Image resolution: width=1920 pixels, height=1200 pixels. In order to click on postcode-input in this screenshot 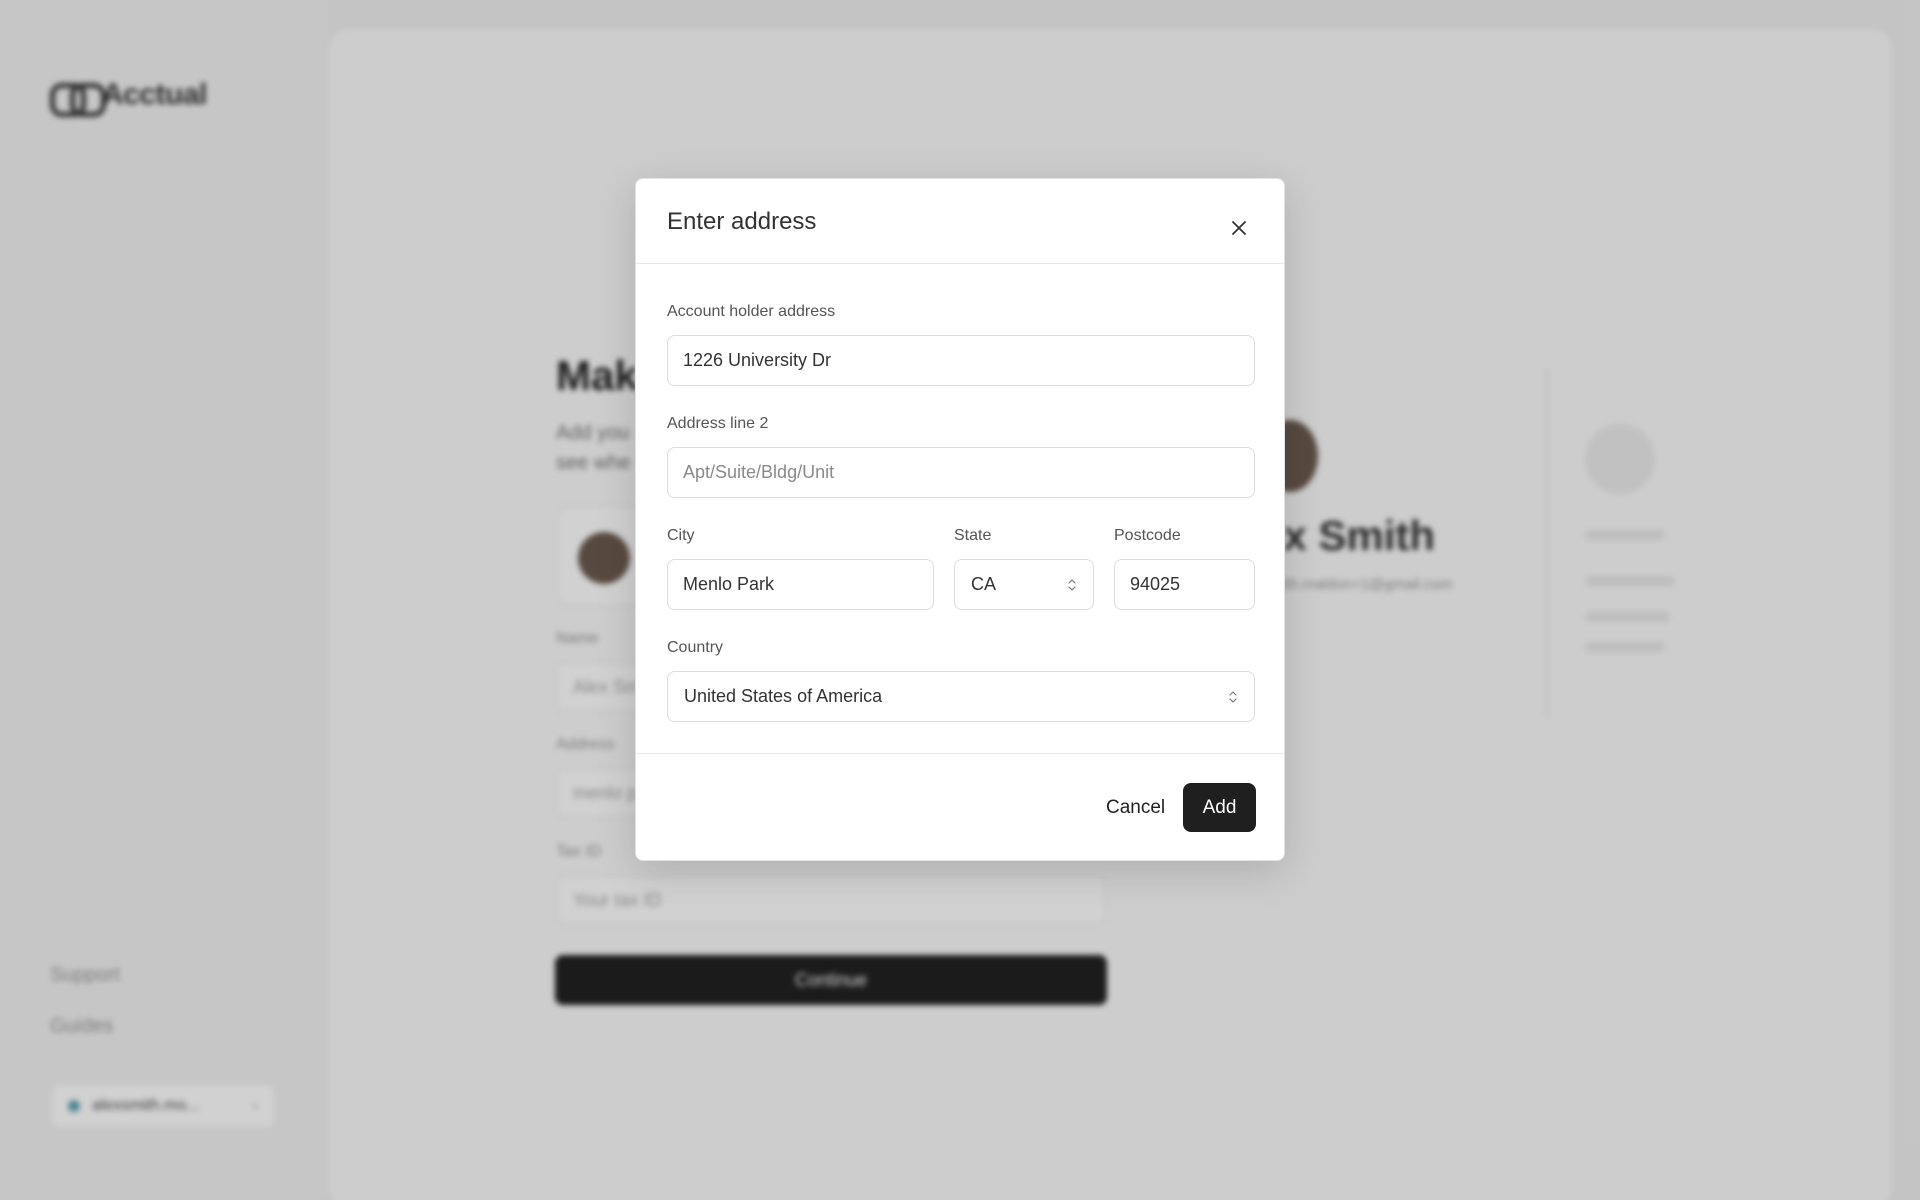, I will do `click(1184, 584)`.